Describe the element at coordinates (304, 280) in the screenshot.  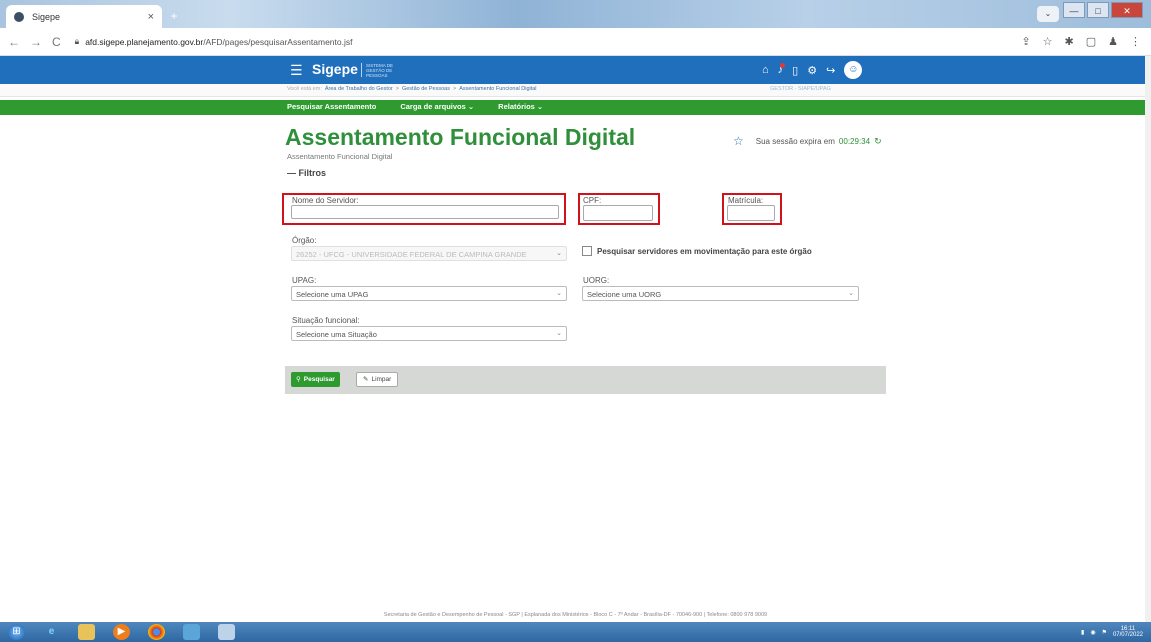
I see `upag-label: UPAG:` at that location.